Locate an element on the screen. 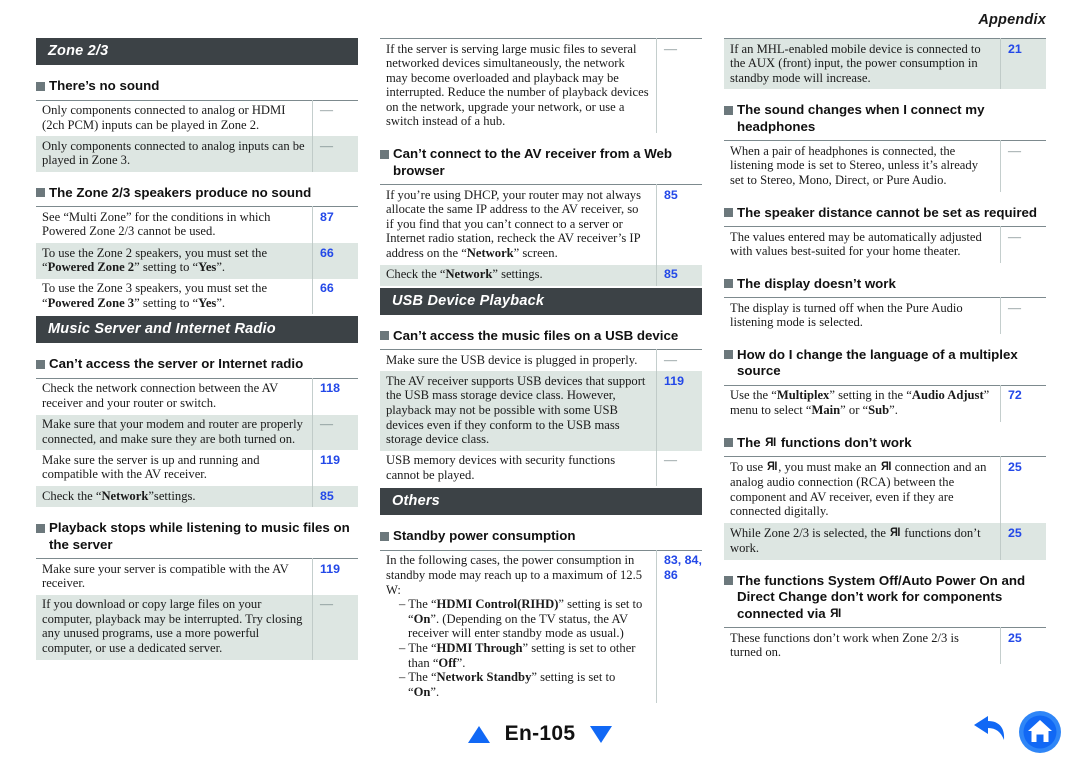  table-row: Check the “Network” settings. 85 is located at coordinates (541, 275).